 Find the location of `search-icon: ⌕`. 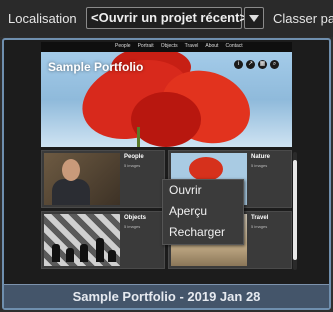

search-icon: ⌕ is located at coordinates (274, 64).